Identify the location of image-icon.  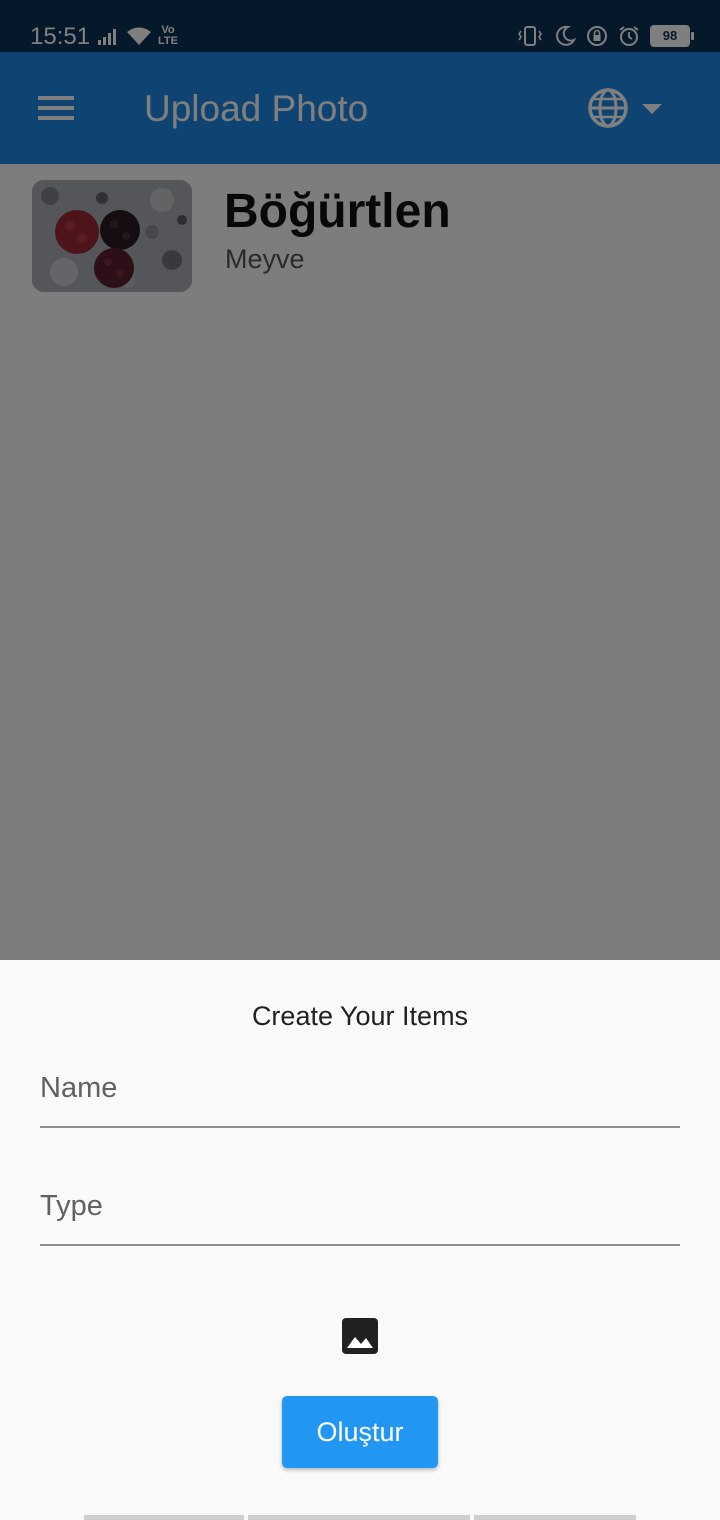
(360, 1336).